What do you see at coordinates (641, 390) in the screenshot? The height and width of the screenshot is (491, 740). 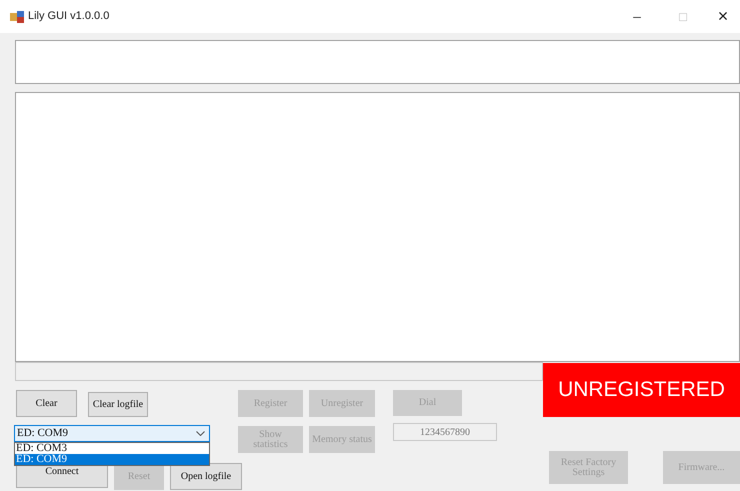 I see `registration-status: UNREGISTERED` at bounding box center [641, 390].